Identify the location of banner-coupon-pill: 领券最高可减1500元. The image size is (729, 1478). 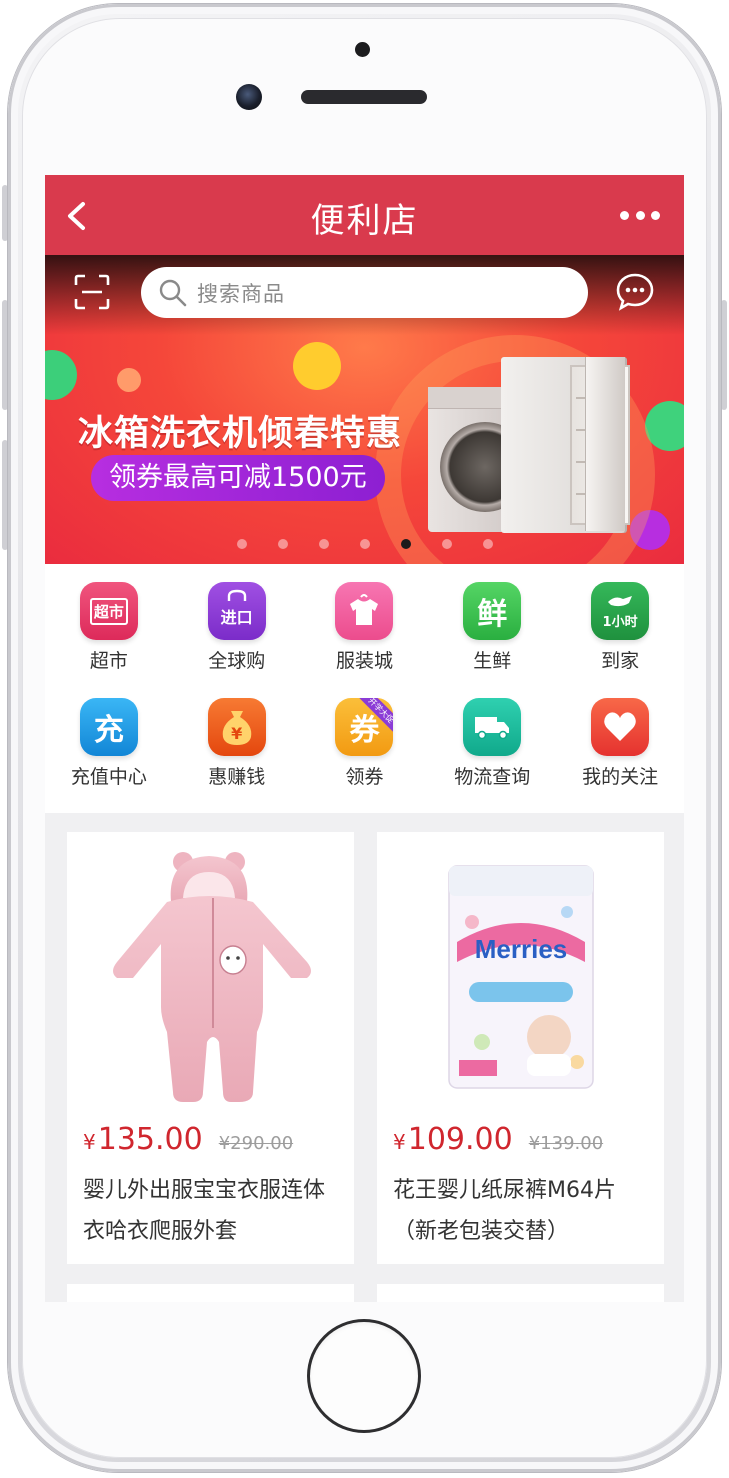
(238, 478).